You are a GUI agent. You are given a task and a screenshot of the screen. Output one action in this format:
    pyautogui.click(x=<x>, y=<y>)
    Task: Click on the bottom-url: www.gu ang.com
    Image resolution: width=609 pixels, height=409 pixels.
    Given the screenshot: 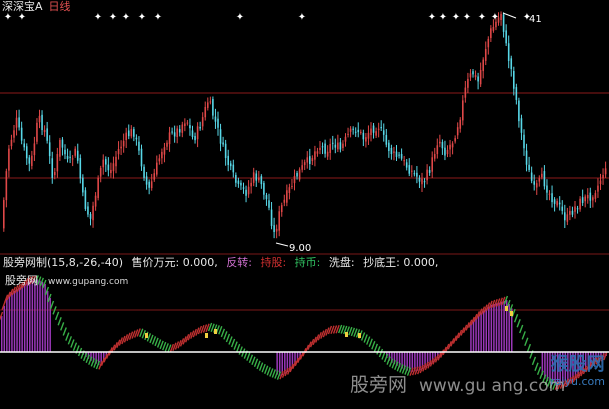 What is the action you would take?
    pyautogui.click(x=492, y=386)
    